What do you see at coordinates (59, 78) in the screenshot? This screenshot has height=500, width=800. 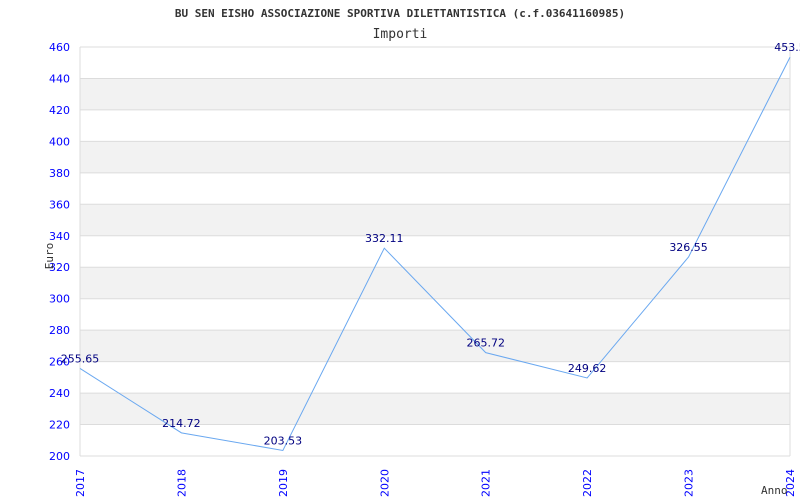 I see `y-tick-label: 440` at bounding box center [59, 78].